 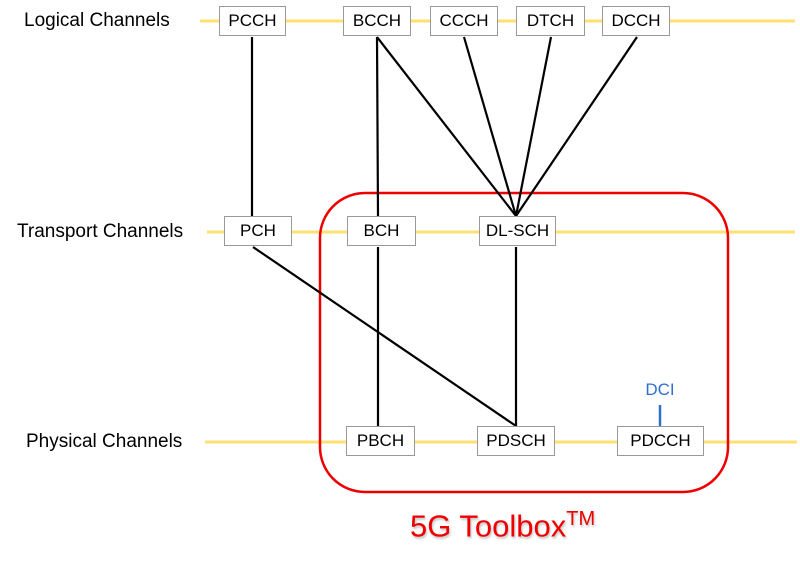 I want to click on row-label-physical: Physical Channels, so click(x=104, y=441).